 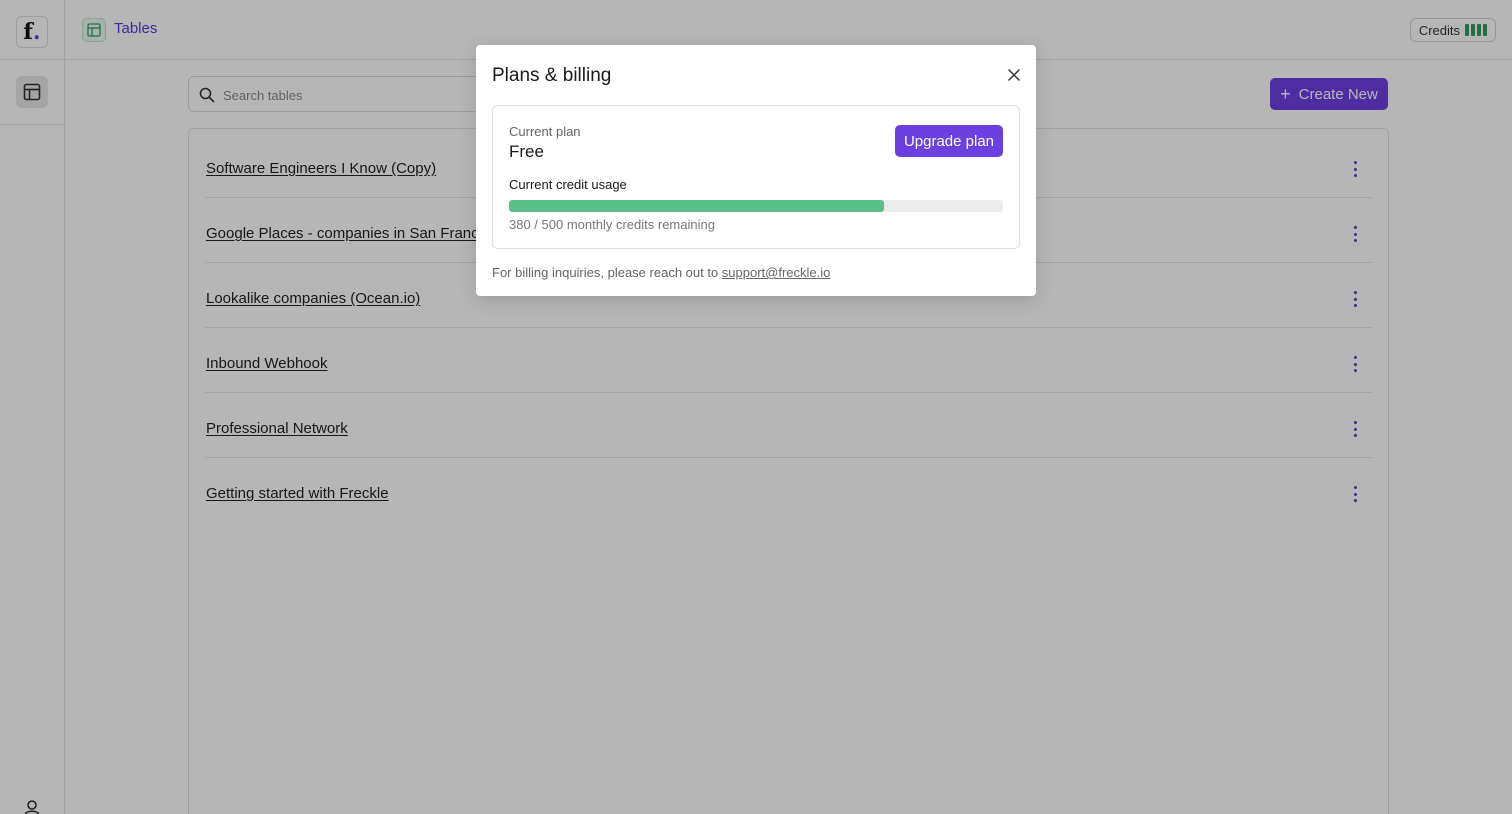 I want to click on credit-usage-label: Current credit usage, so click(x=568, y=184).